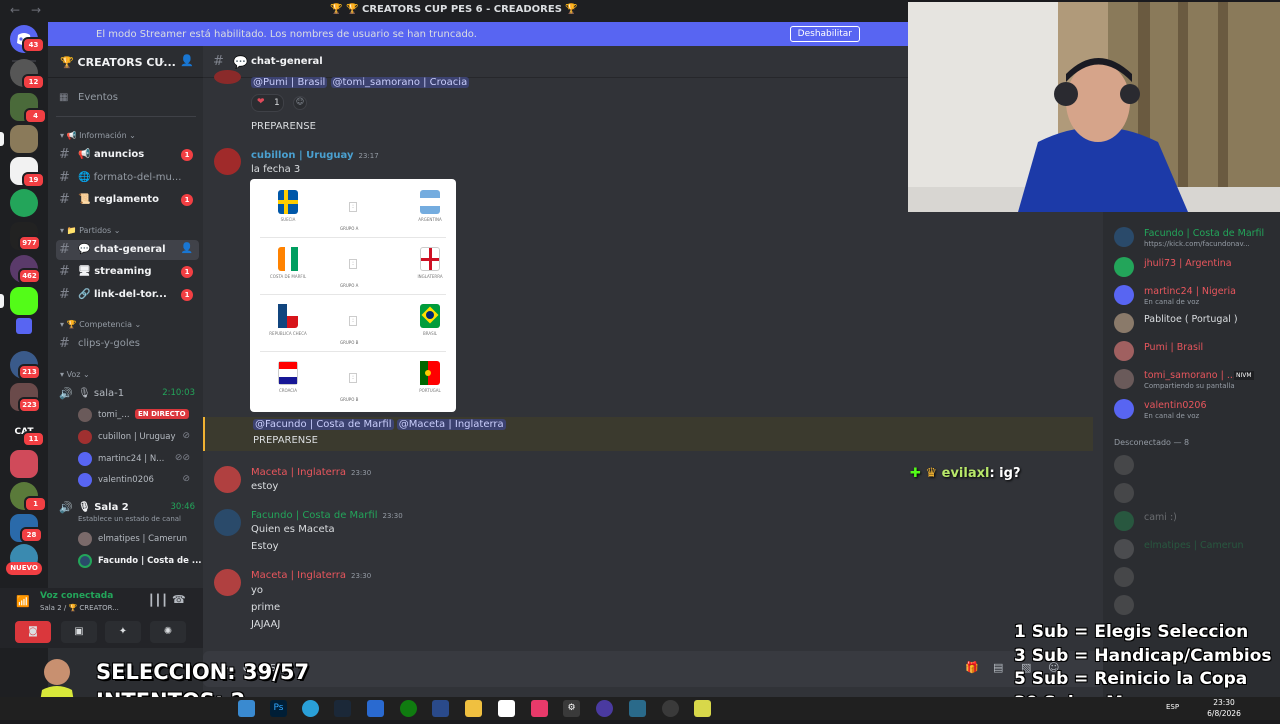 The height and width of the screenshot is (724, 1280). I want to click on message-mentions: @Pumi | Brasil @tomi_samorano | Croacia, so click(360, 82).